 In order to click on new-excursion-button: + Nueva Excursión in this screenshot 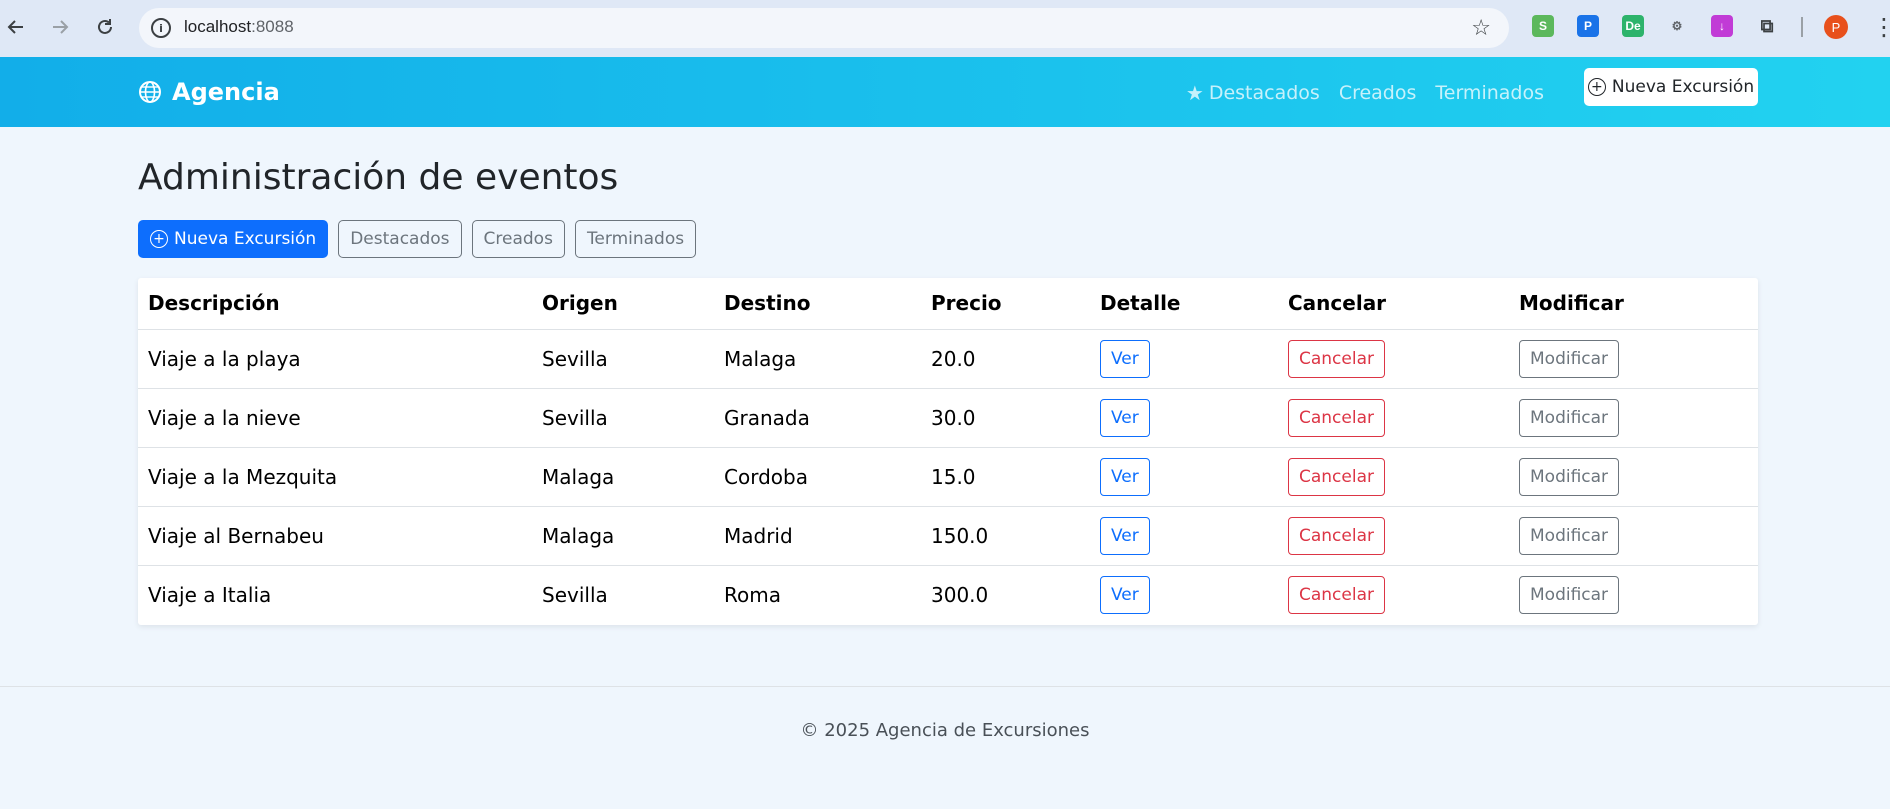, I will do `click(233, 239)`.